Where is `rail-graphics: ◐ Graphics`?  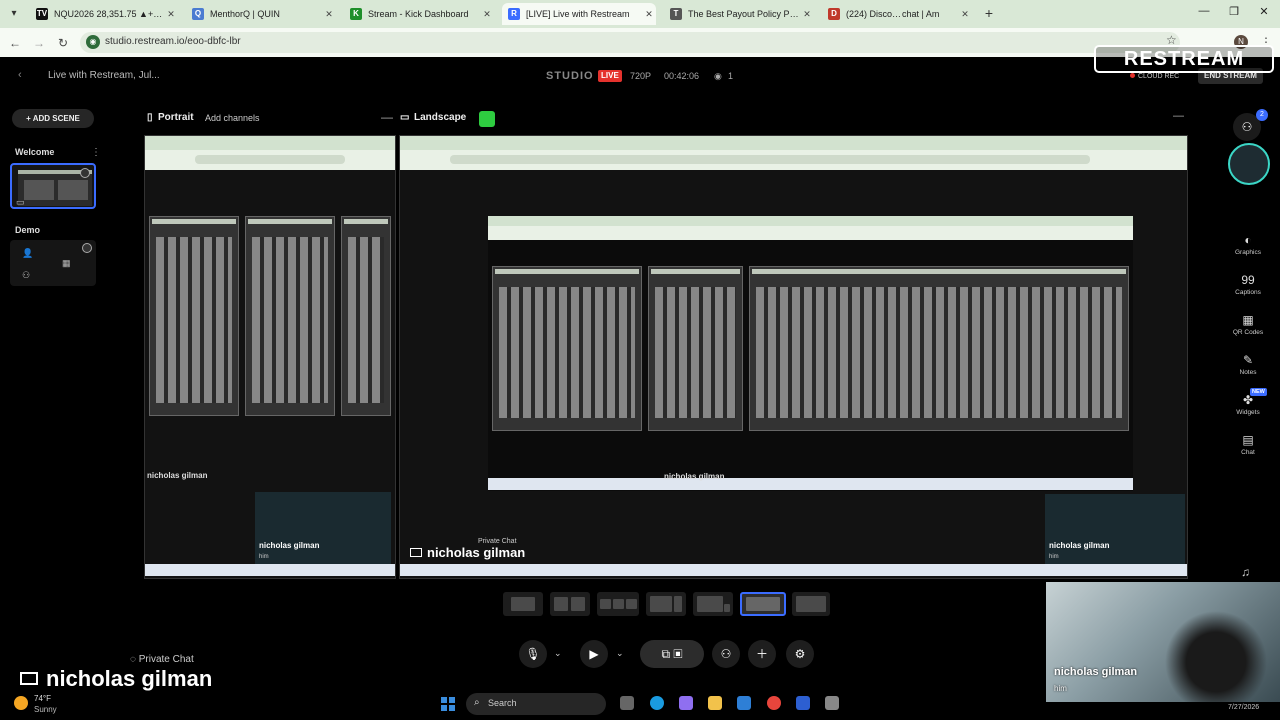 rail-graphics: ◐ Graphics is located at coordinates (1248, 244).